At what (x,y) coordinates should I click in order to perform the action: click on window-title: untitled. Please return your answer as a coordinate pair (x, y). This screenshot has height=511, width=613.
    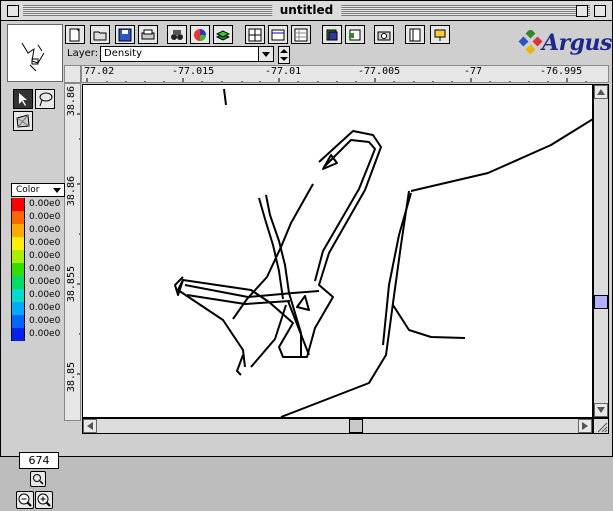
    Looking at the image, I should click on (306, 10).